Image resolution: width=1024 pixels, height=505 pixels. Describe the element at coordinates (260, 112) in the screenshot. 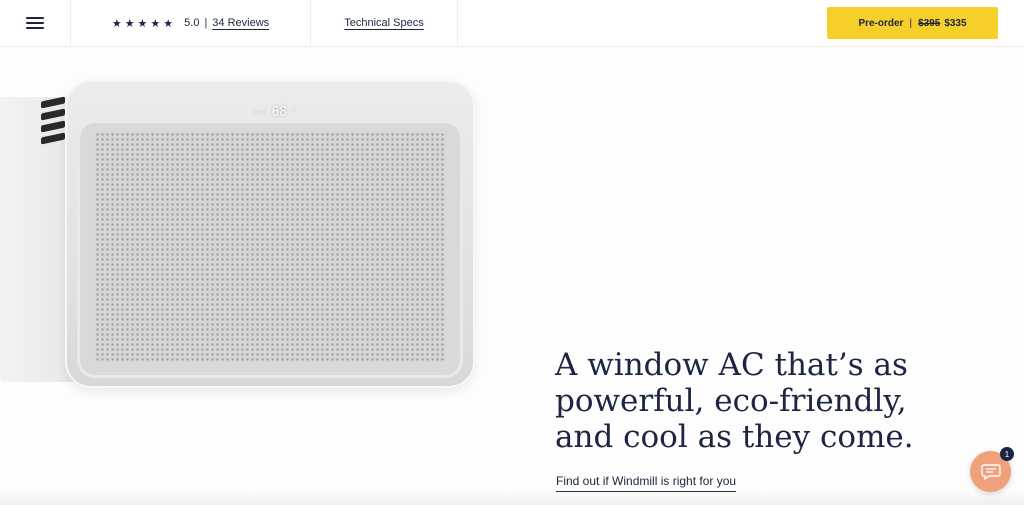

I see `ac-mode-label: cool` at that location.